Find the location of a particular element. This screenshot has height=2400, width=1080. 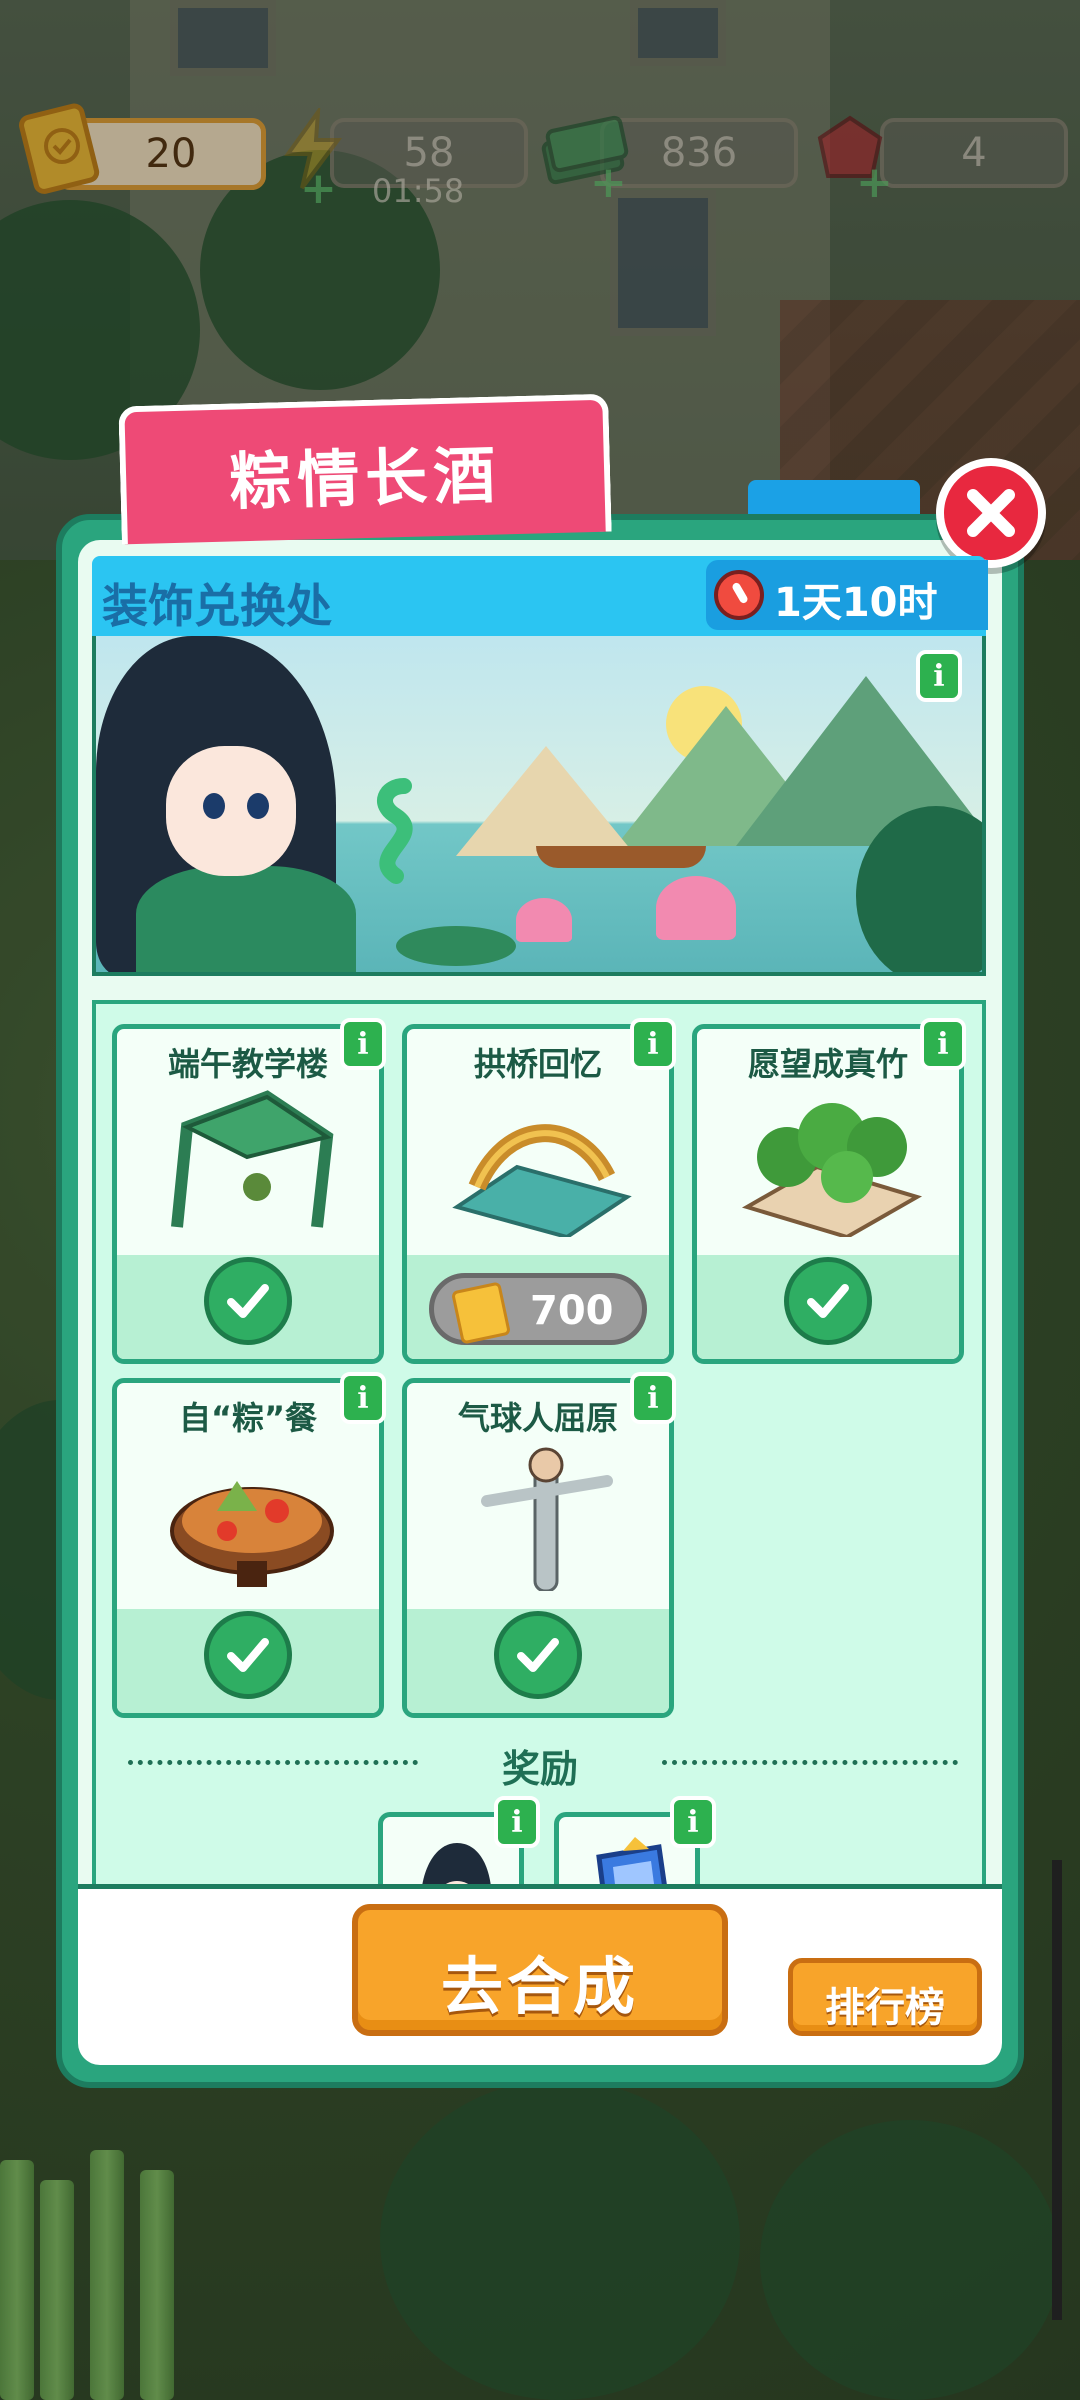

item-card: 气球人屈原 is located at coordinates (538, 1548).